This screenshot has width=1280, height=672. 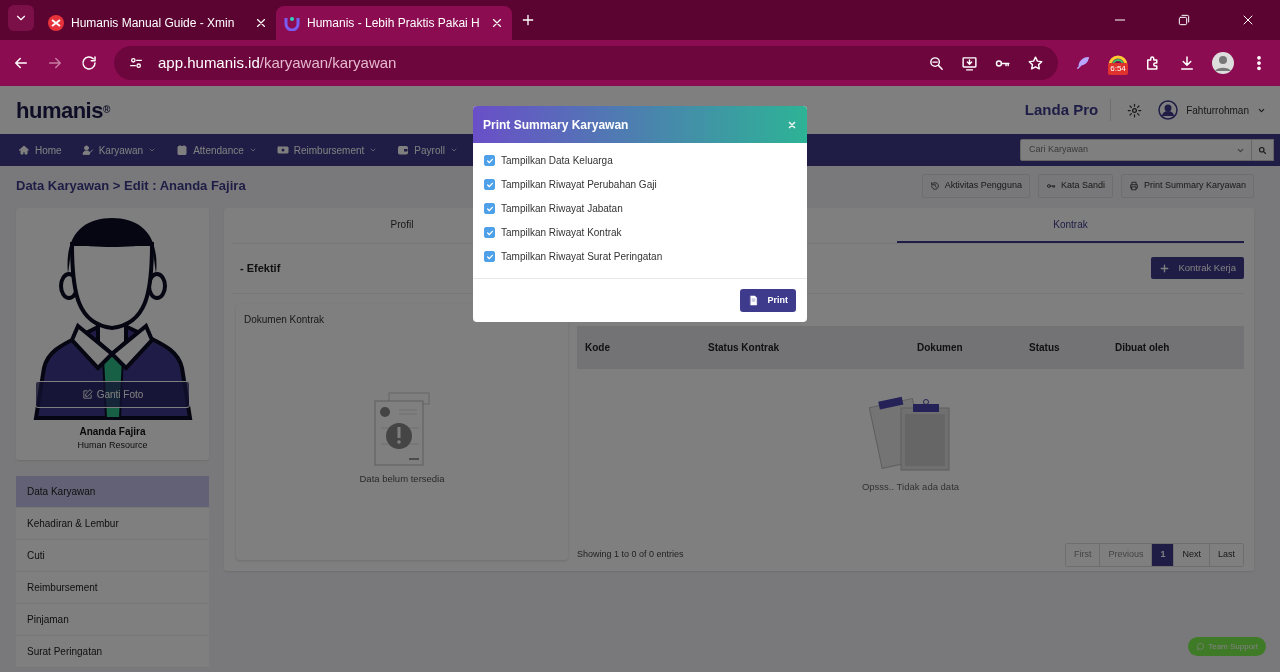 What do you see at coordinates (87, 150) in the screenshot?
I see `user-edit-icon` at bounding box center [87, 150].